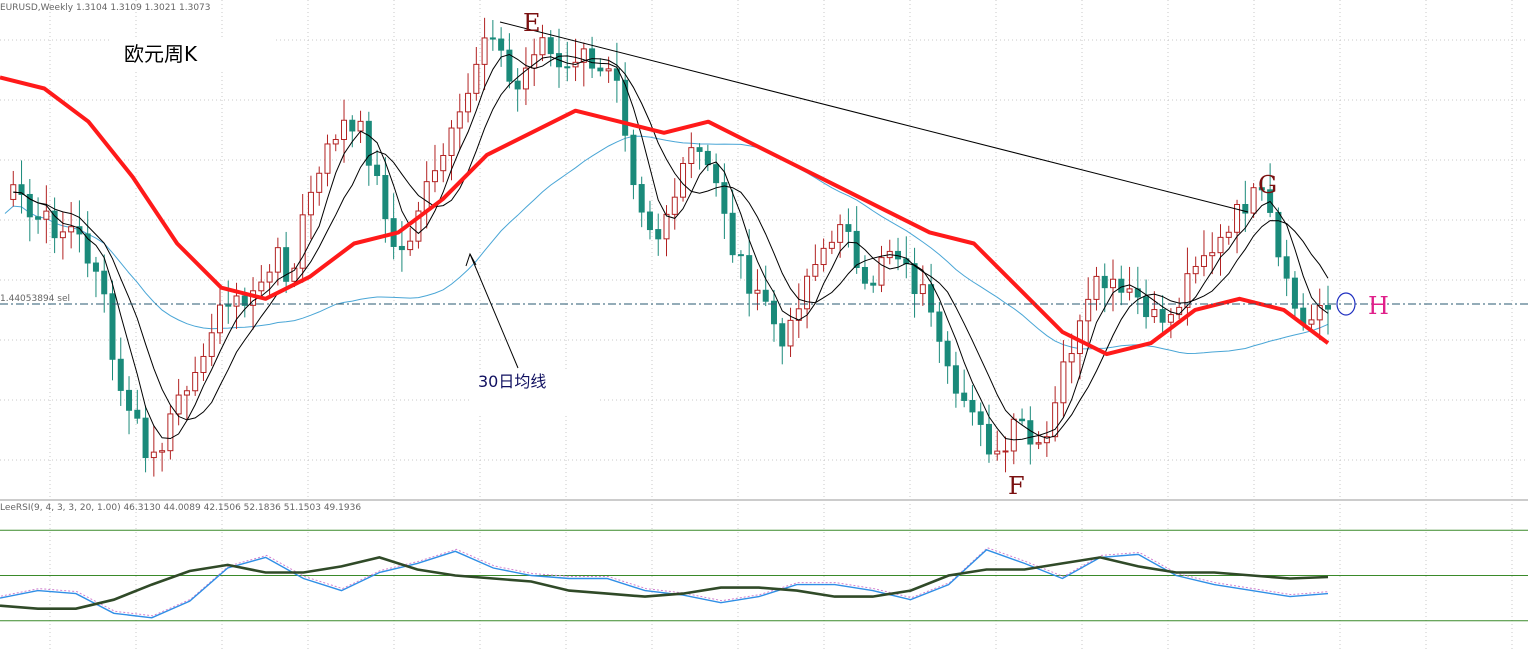 The image size is (1528, 651). I want to click on ma-label-box: 30日均线, so click(535, 392).